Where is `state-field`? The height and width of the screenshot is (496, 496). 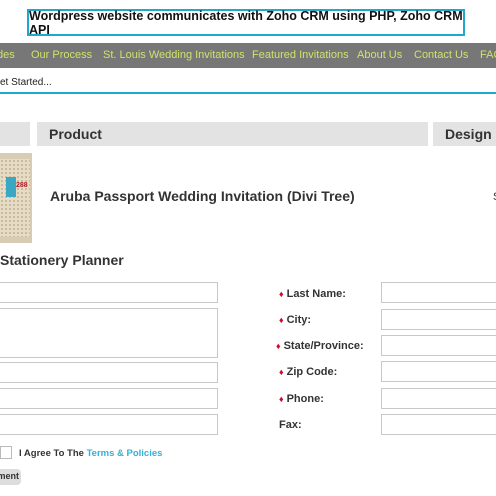 state-field is located at coordinates (438, 345).